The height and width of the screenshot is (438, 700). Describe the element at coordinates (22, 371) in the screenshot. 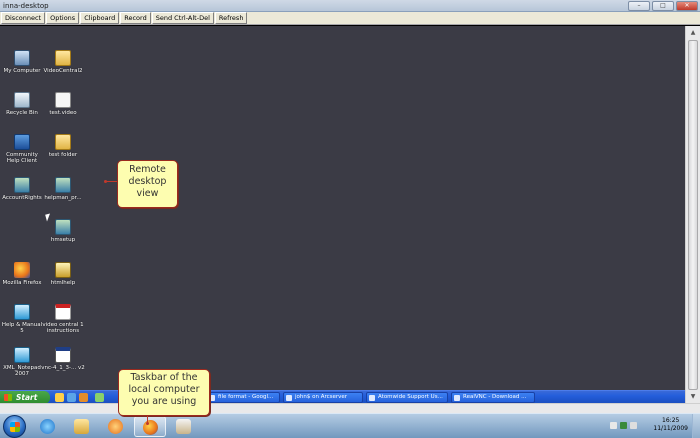

I see `desktop-icon-label: XML_Notepad 2007` at that location.